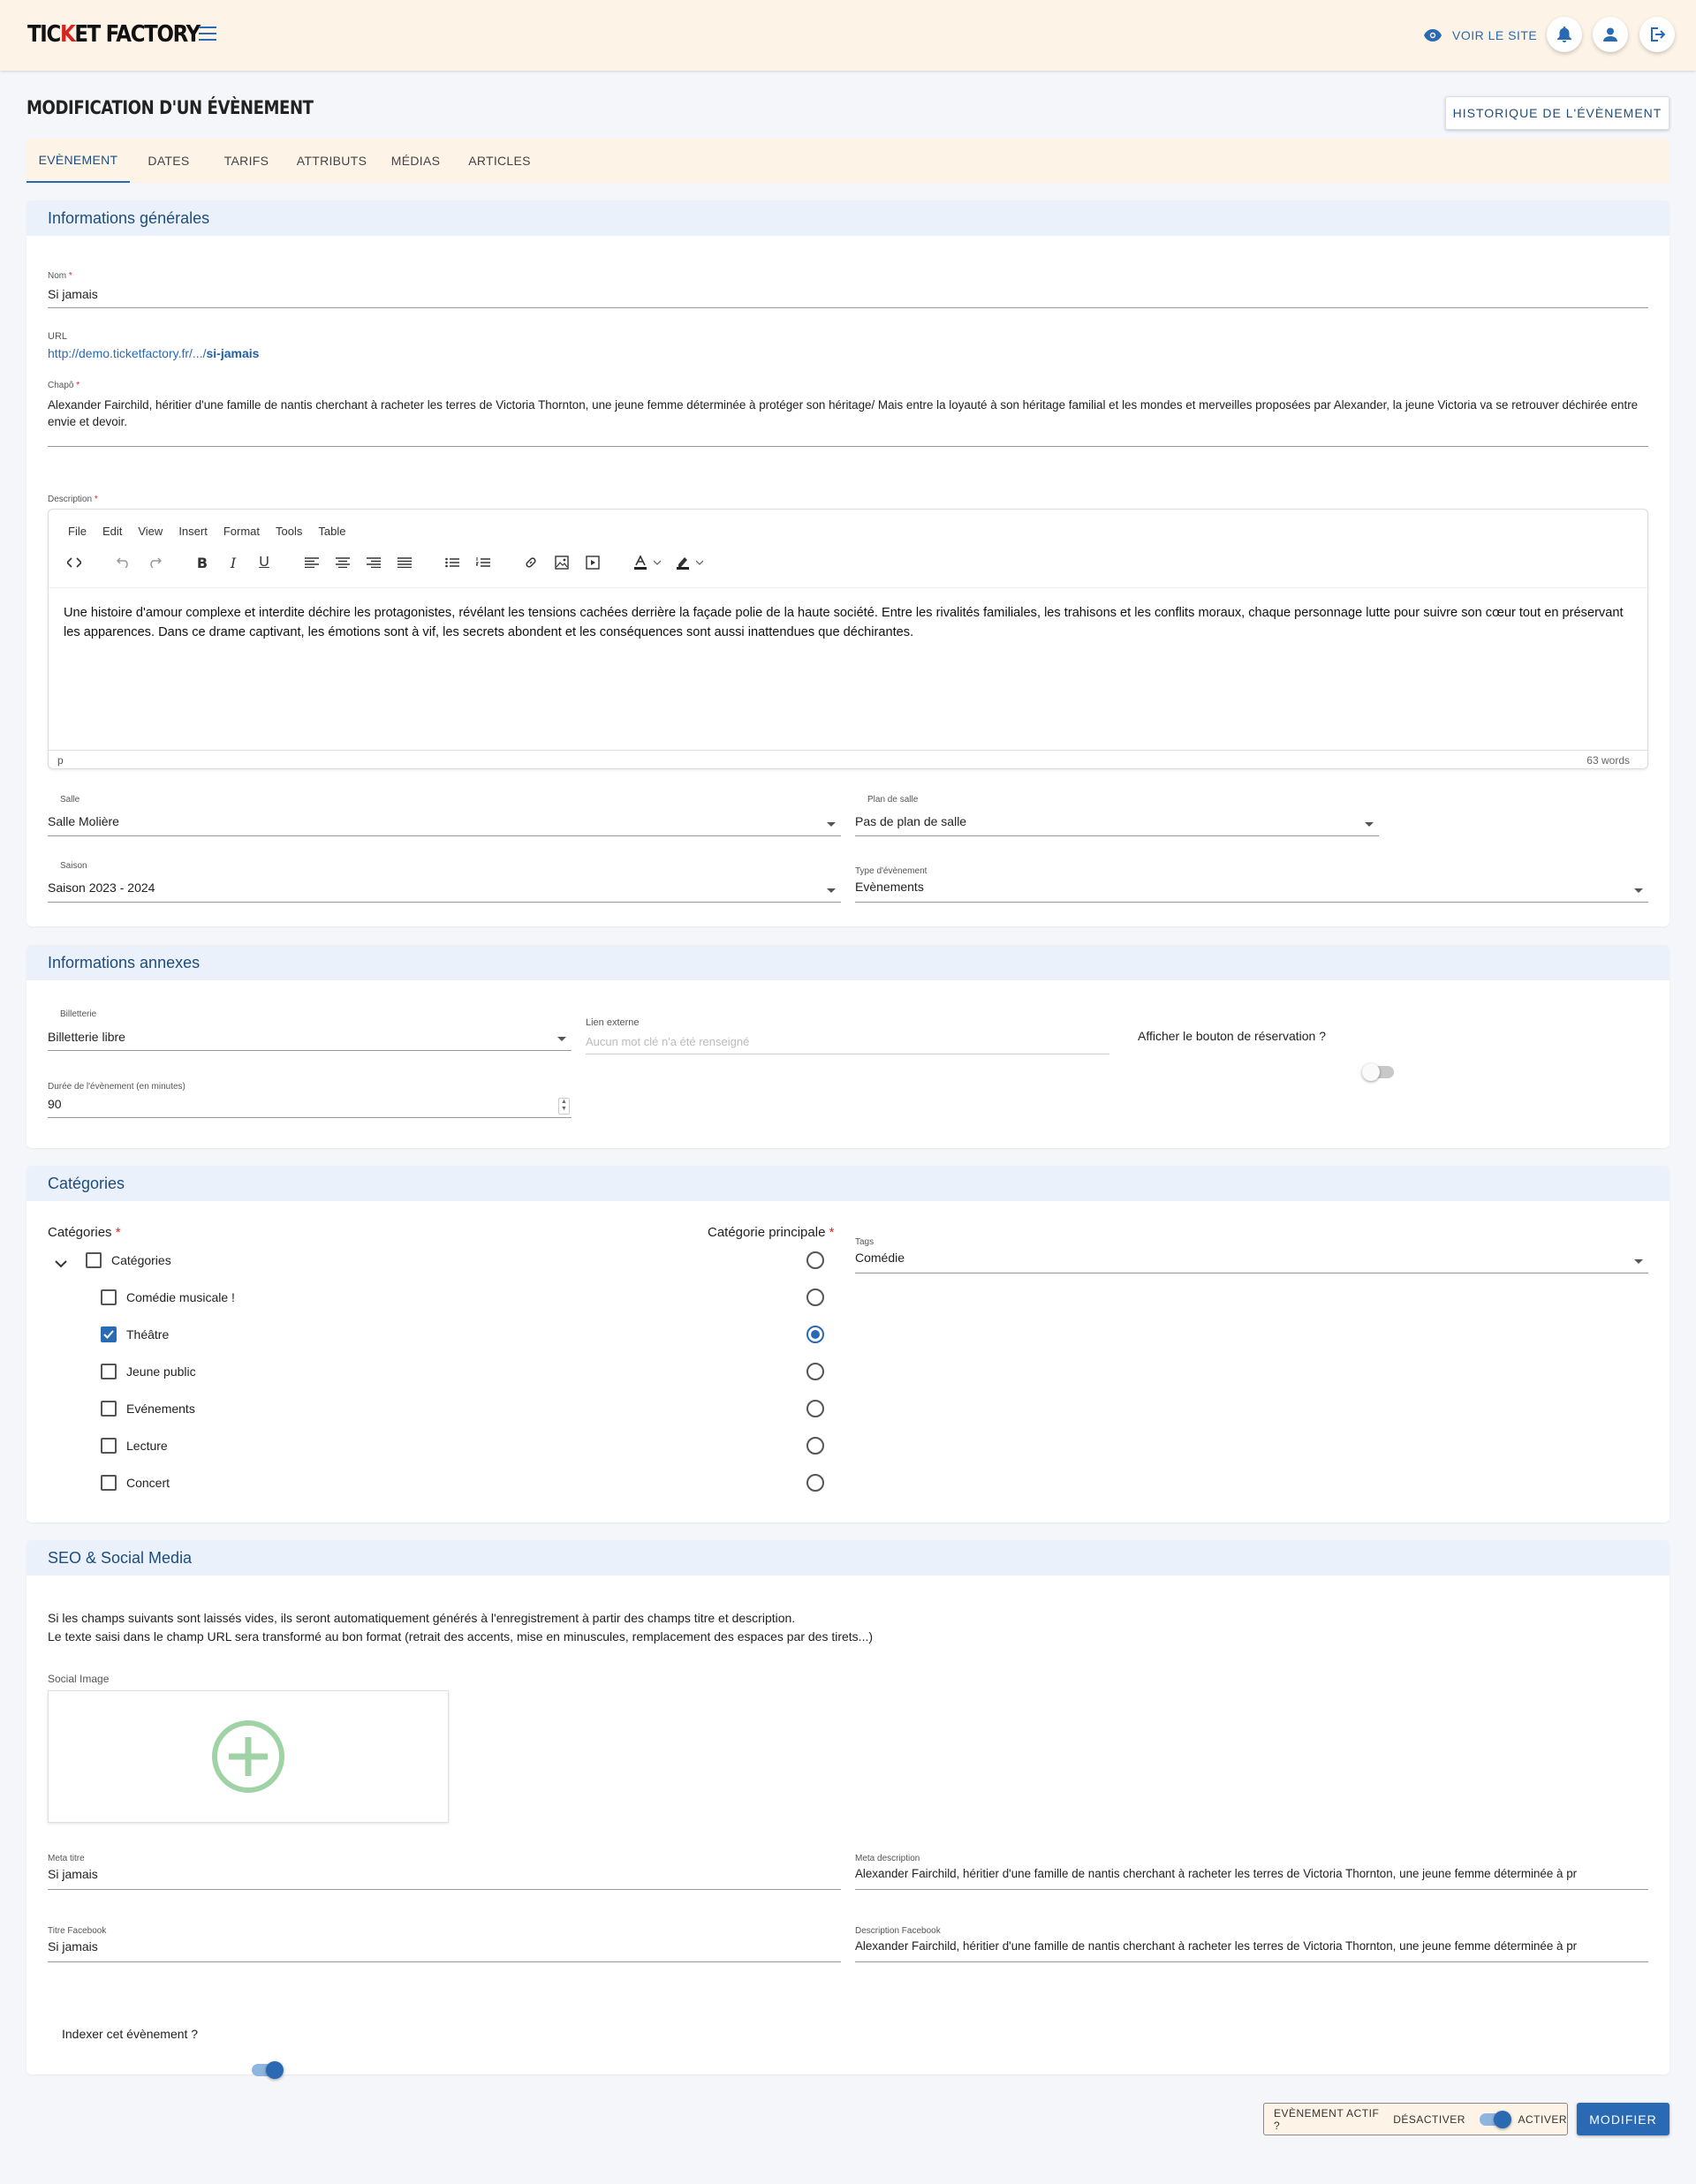  I want to click on menu-edit: Edit, so click(112, 531).